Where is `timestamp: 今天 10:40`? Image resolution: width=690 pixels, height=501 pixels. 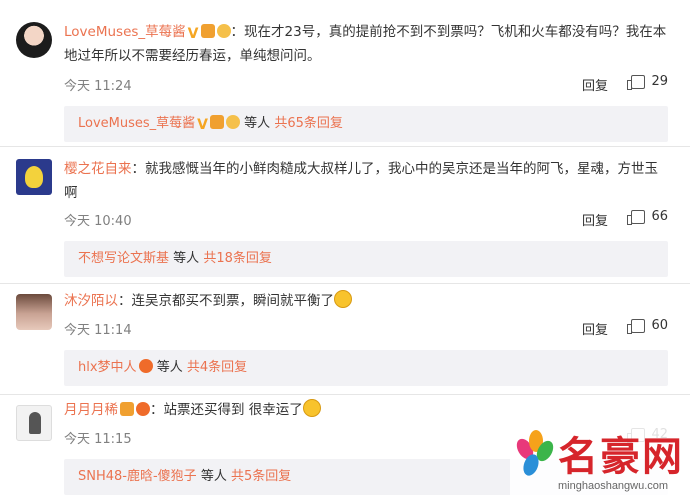
timestamp: 今天 10:40 is located at coordinates (98, 221).